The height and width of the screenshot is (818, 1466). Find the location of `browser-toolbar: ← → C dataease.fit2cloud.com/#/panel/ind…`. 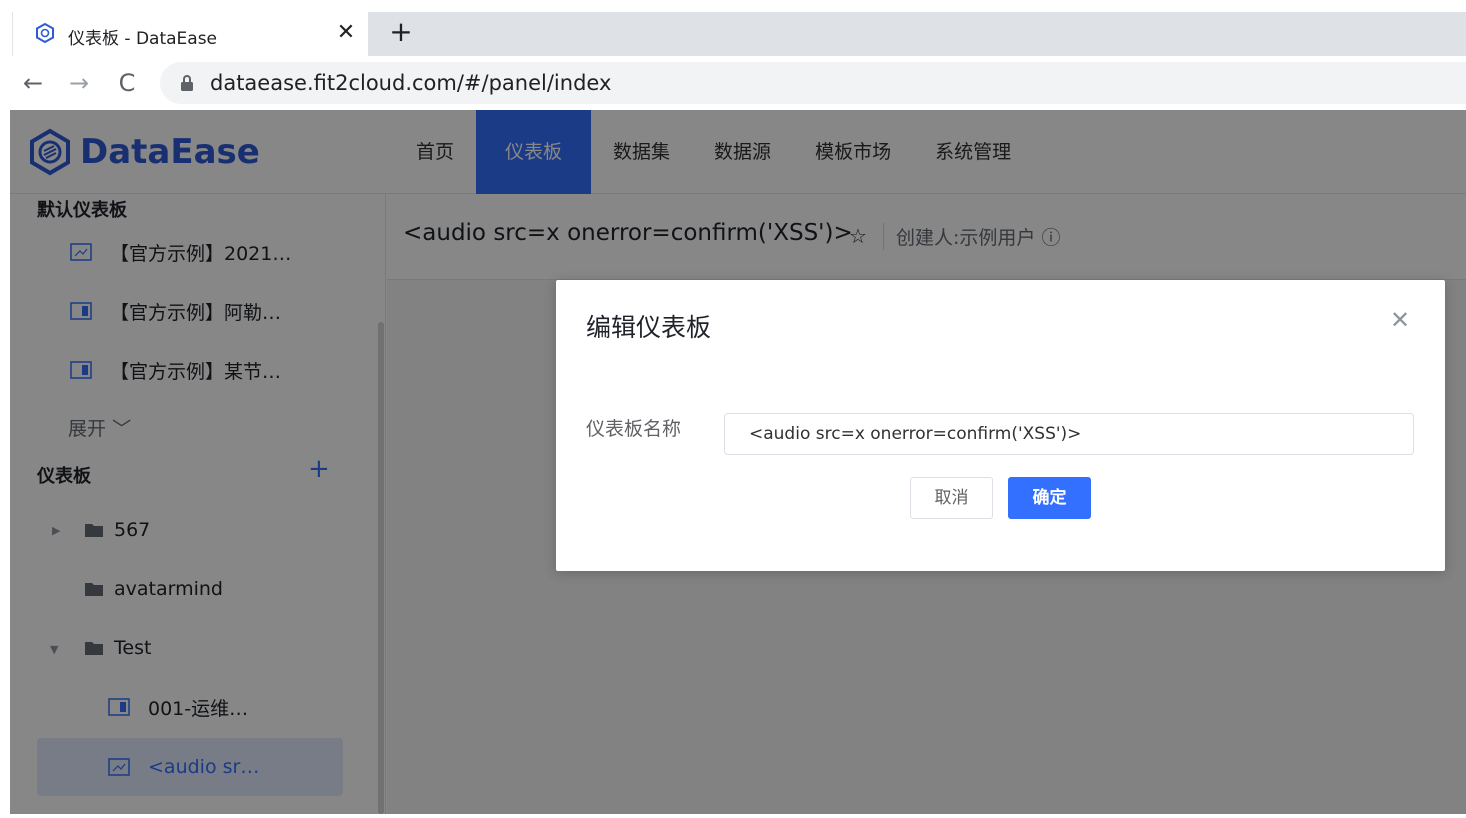

browser-toolbar: ← → C dataease.fit2cloud.com/#/panel/ind… is located at coordinates (733, 84).